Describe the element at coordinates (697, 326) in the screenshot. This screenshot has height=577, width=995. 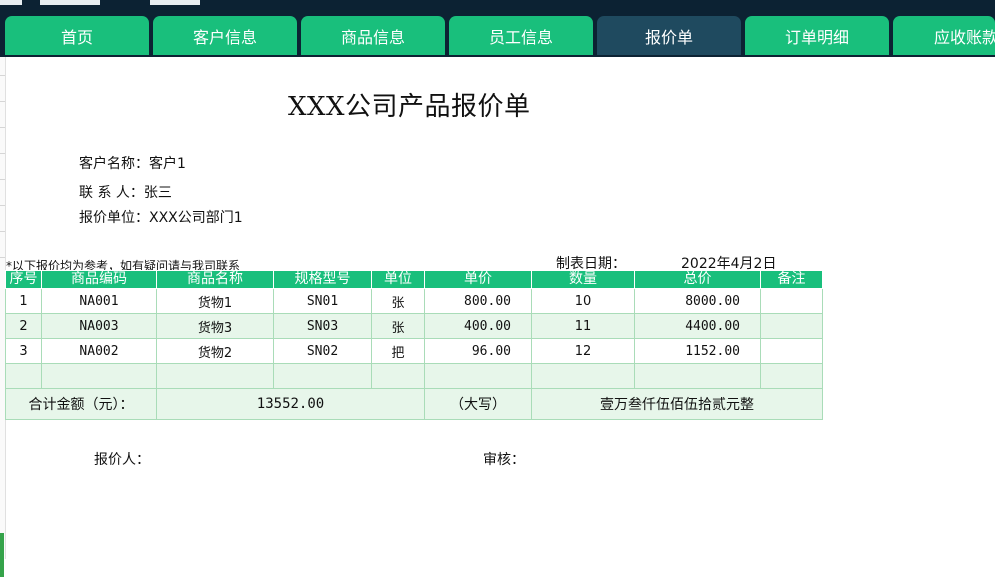
I see `cell-total: 4400.00` at that location.